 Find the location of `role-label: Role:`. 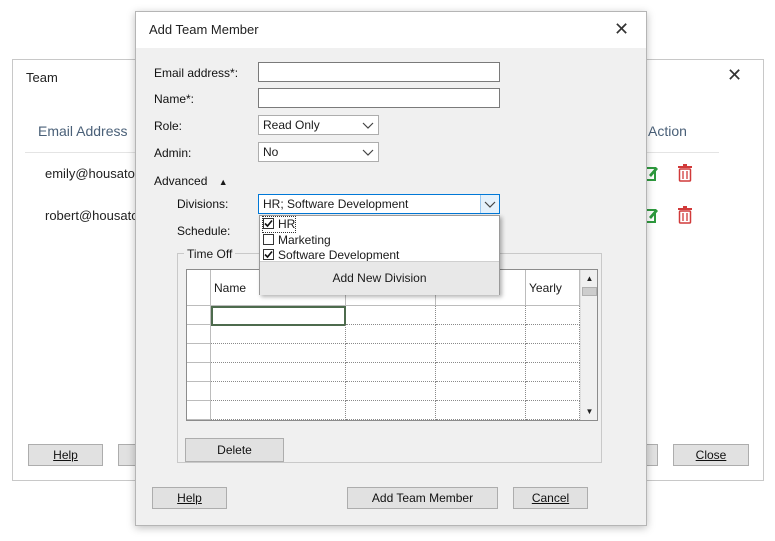

role-label: Role: is located at coordinates (168, 126).